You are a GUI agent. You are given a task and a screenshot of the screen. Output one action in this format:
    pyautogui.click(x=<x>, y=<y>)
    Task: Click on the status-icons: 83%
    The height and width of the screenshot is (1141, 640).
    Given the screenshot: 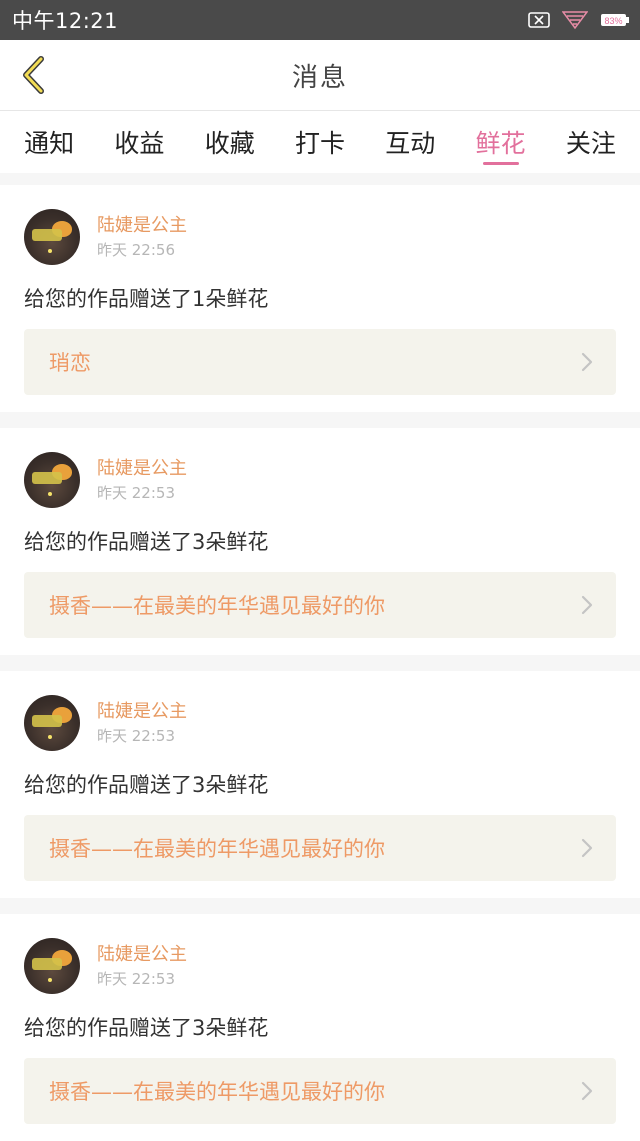 What is the action you would take?
    pyautogui.click(x=579, y=20)
    